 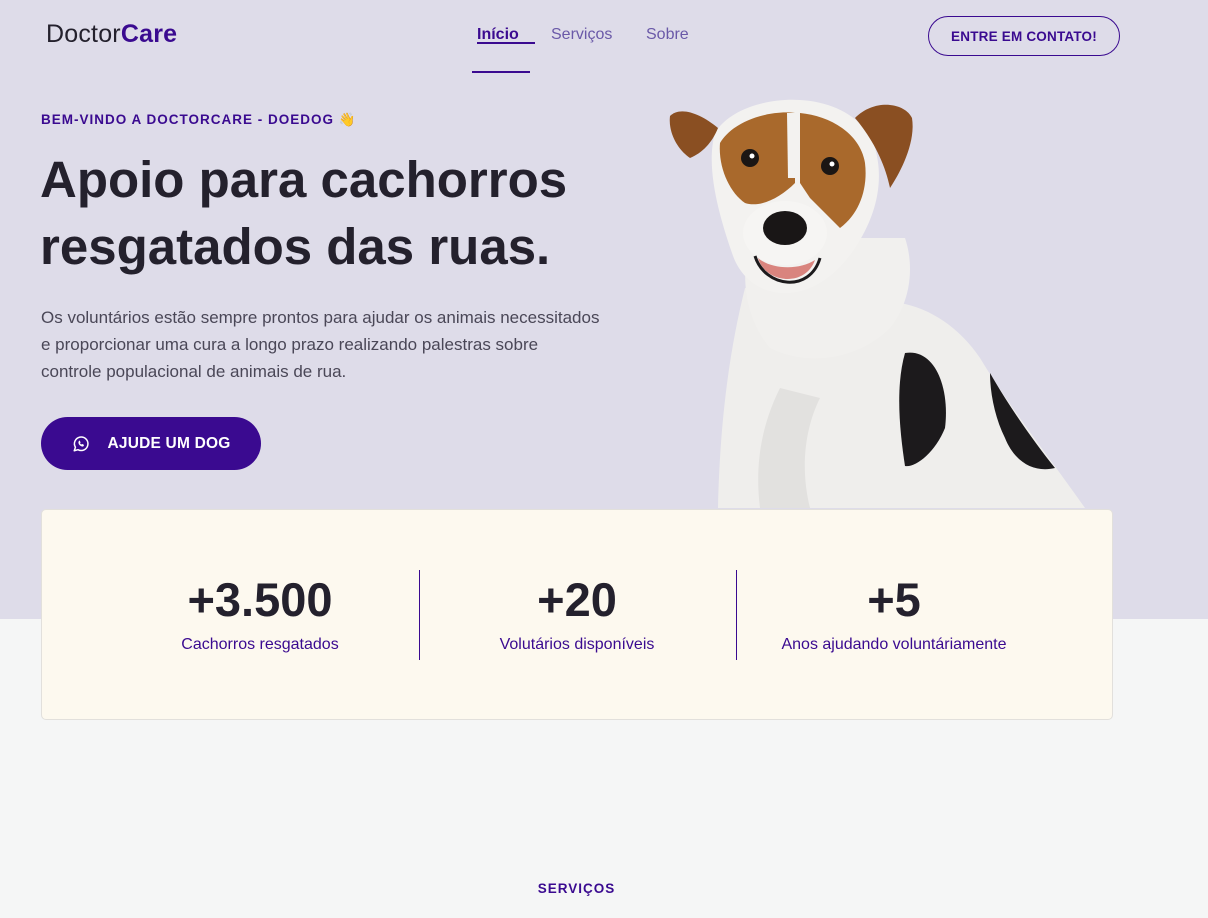 I want to click on stat-volunteers: +20 Volutários disponíveis, so click(x=577, y=613).